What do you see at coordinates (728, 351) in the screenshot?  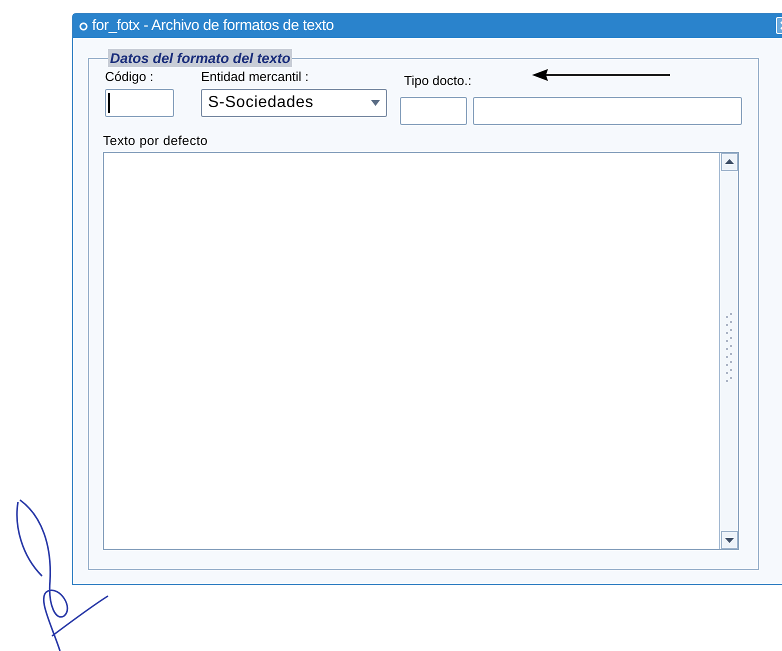 I see `scrollbar` at bounding box center [728, 351].